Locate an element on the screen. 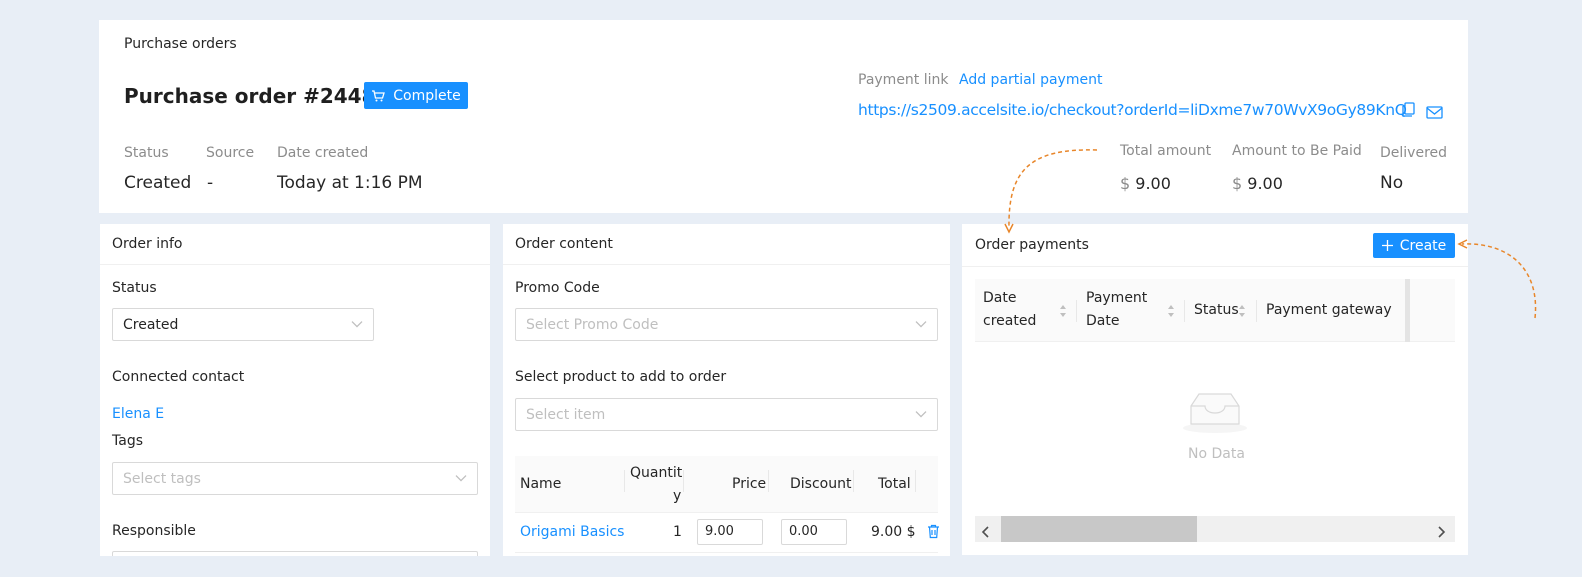  order-info-divider is located at coordinates (295, 264).